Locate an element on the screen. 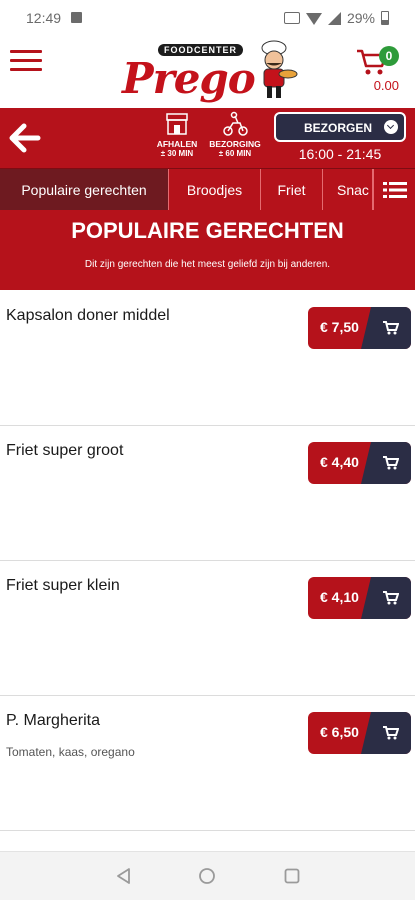 The height and width of the screenshot is (900, 415). product-name: Kapsalon doner middel is located at coordinates (88, 315).